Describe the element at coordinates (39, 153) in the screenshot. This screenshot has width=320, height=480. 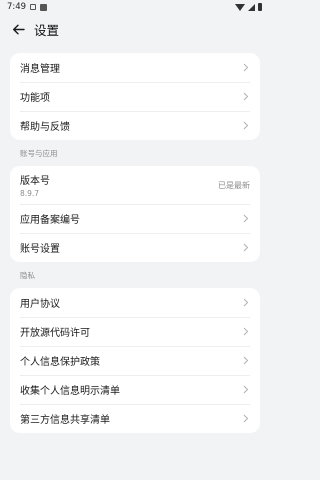
I see `section-title-account: 账号与应用` at that location.